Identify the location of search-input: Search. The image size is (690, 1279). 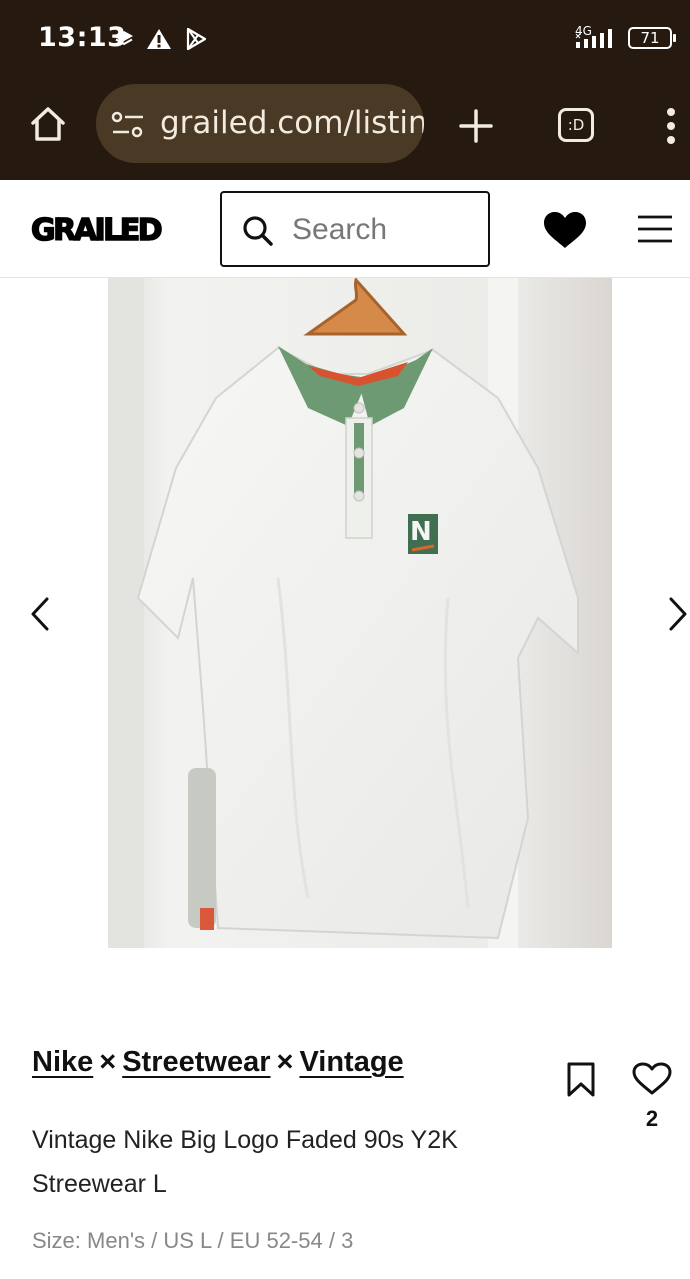
(355, 229).